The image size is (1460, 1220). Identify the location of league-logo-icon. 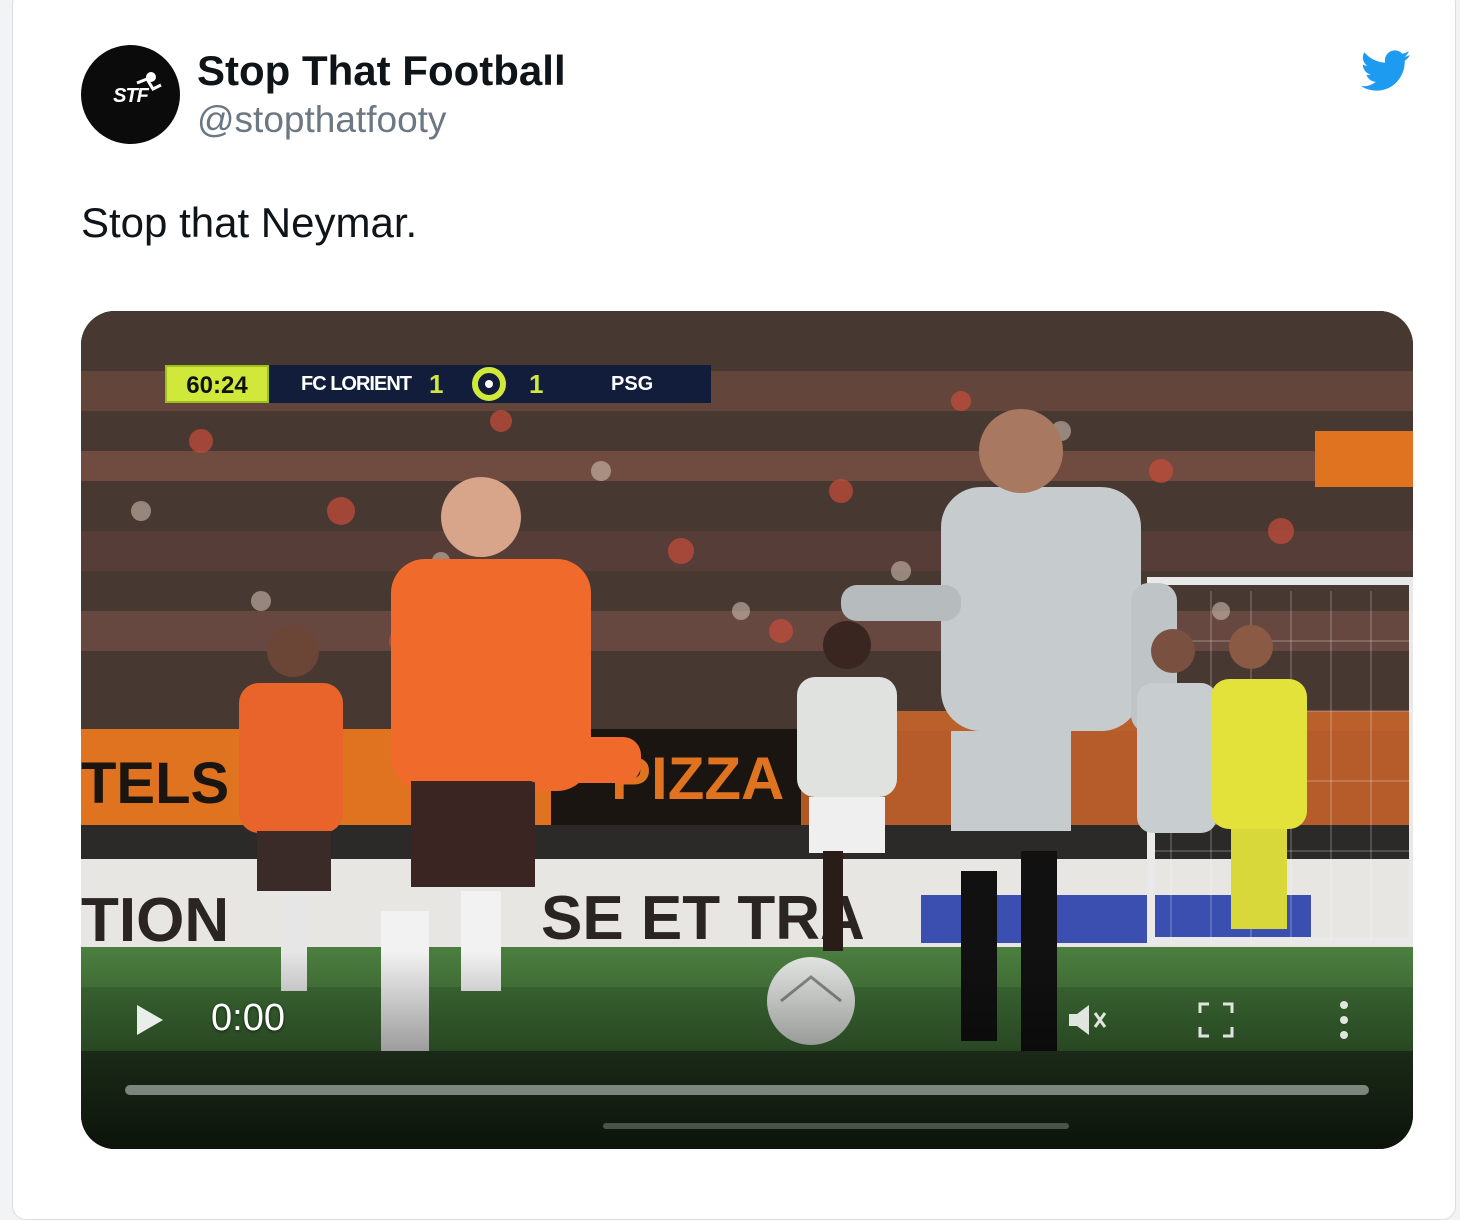
(489, 384).